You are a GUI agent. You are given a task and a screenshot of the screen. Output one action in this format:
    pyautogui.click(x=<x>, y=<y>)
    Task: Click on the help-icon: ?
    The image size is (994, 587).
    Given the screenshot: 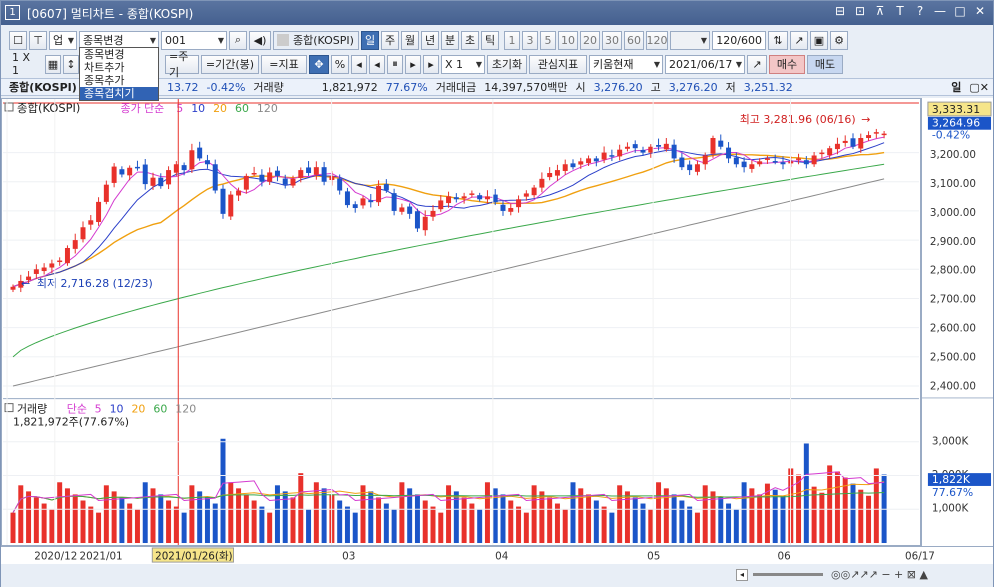 What is the action you would take?
    pyautogui.click(x=920, y=11)
    